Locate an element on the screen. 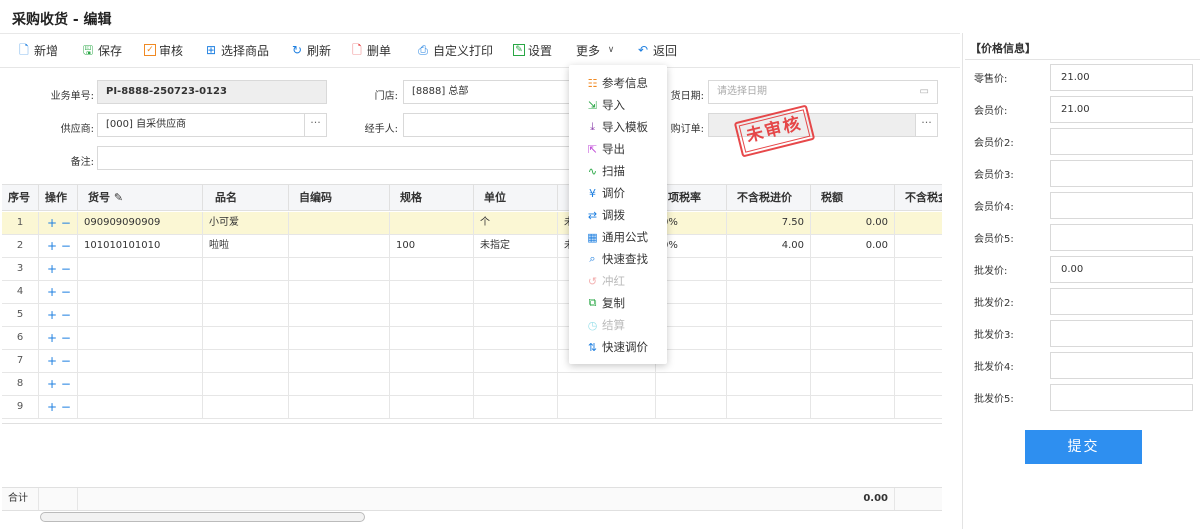  menu-item-import: ⇲ 导入 is located at coordinates (618, 105).